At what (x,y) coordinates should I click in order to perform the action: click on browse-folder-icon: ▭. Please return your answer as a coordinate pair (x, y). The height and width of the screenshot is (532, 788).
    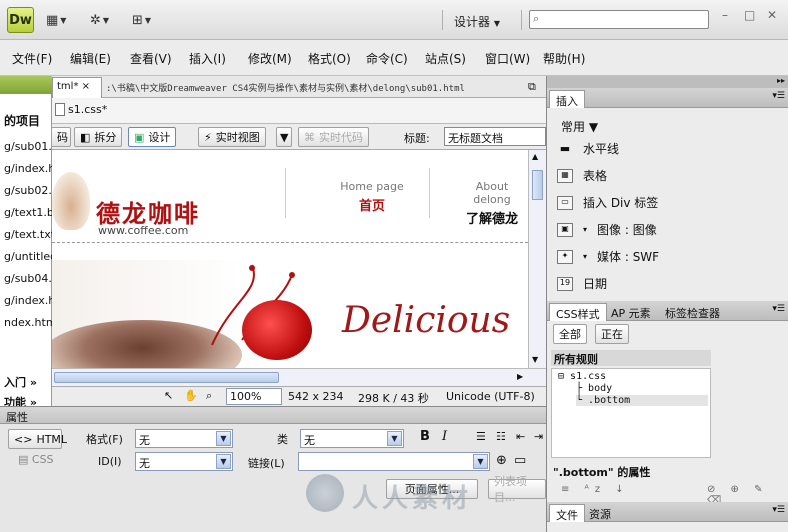
    Looking at the image, I should click on (520, 460).